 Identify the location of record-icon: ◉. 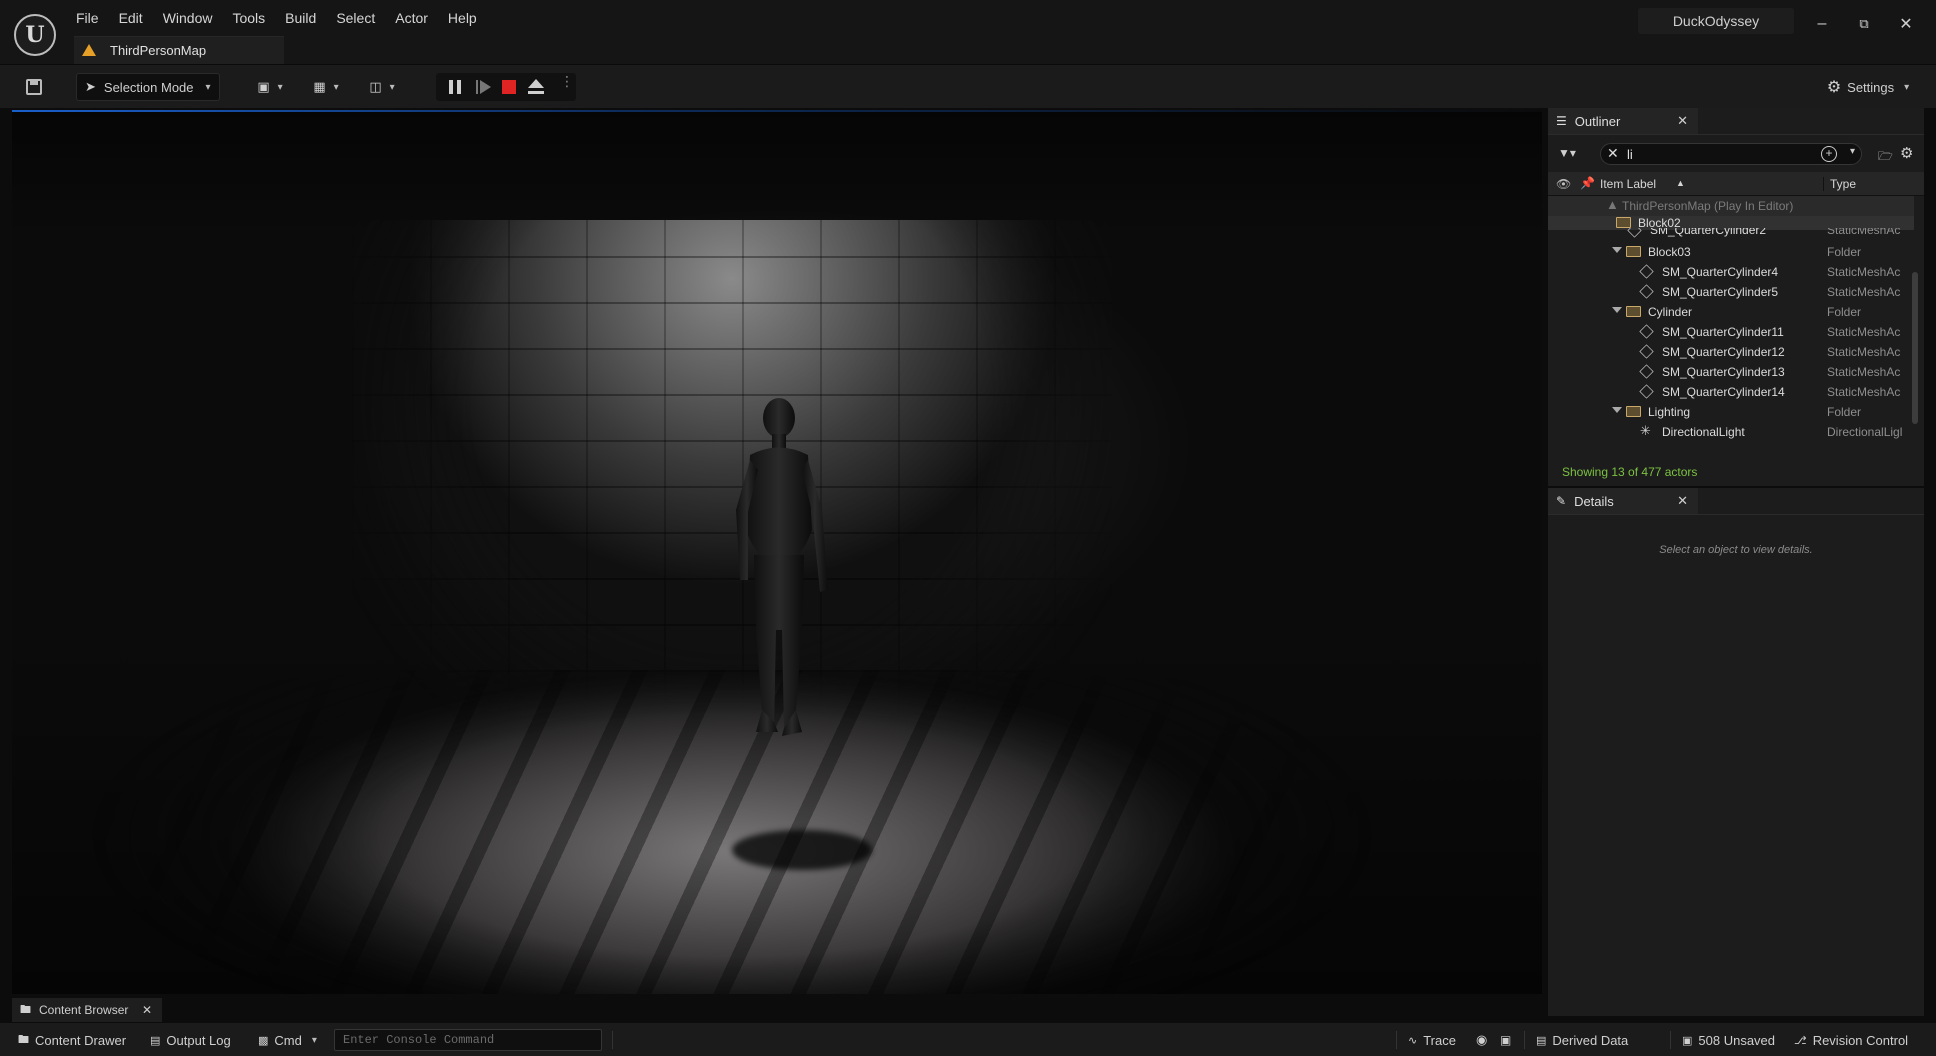
(1482, 1039).